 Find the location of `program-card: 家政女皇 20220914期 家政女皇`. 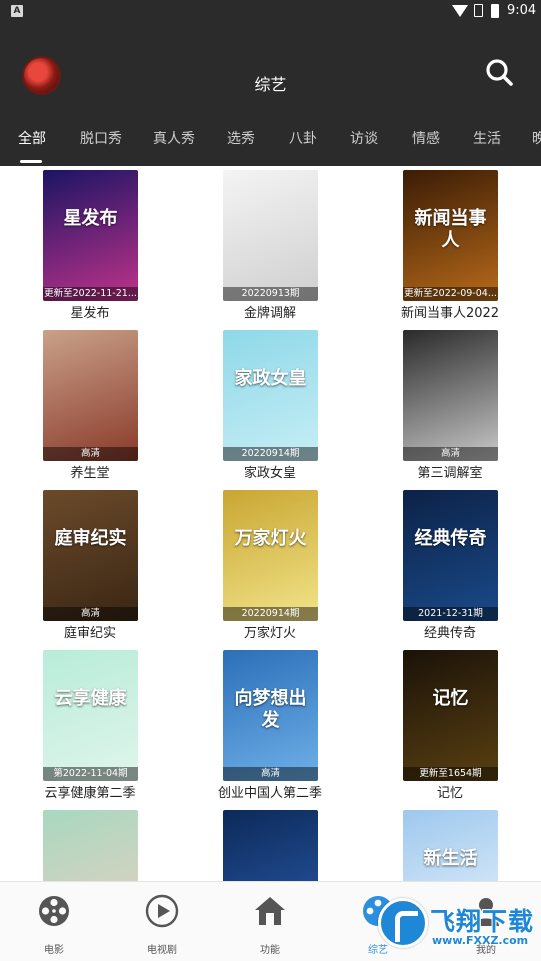

program-card: 家政女皇 20220914期 家政女皇 is located at coordinates (270, 406).